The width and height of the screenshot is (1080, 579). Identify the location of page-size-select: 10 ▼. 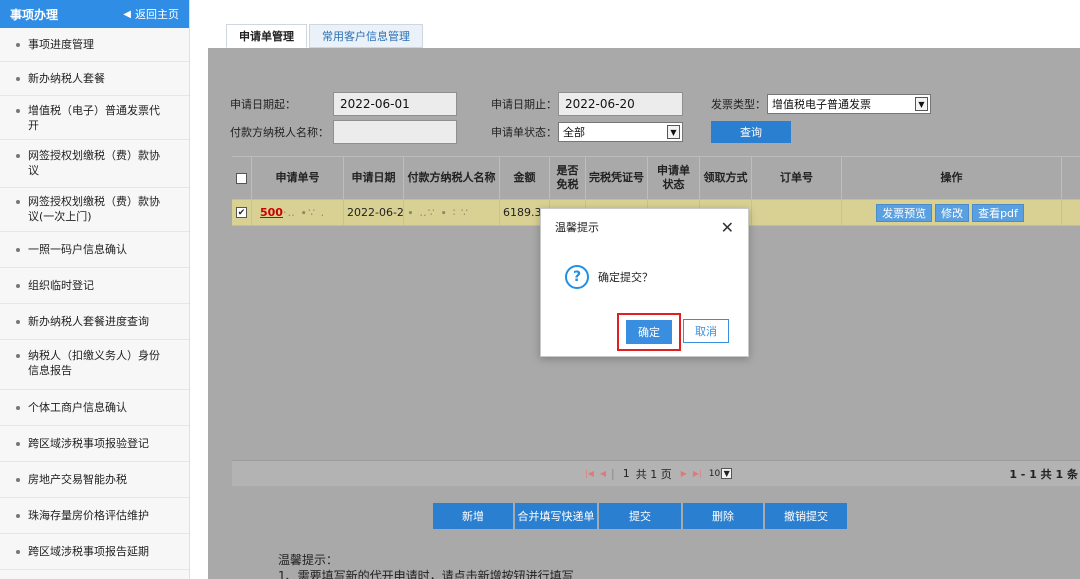
(721, 473).